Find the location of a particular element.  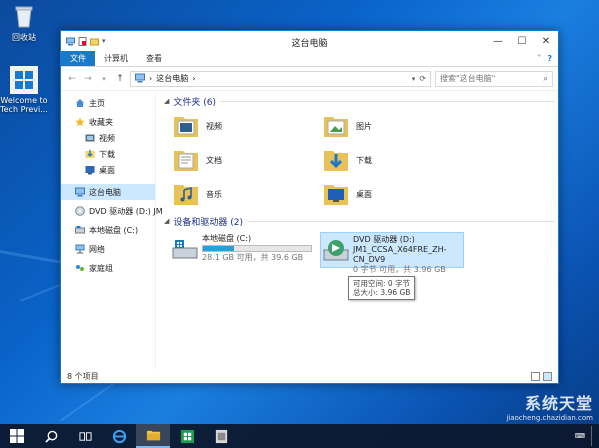

folder-item: 图片 is located at coordinates (397, 126).